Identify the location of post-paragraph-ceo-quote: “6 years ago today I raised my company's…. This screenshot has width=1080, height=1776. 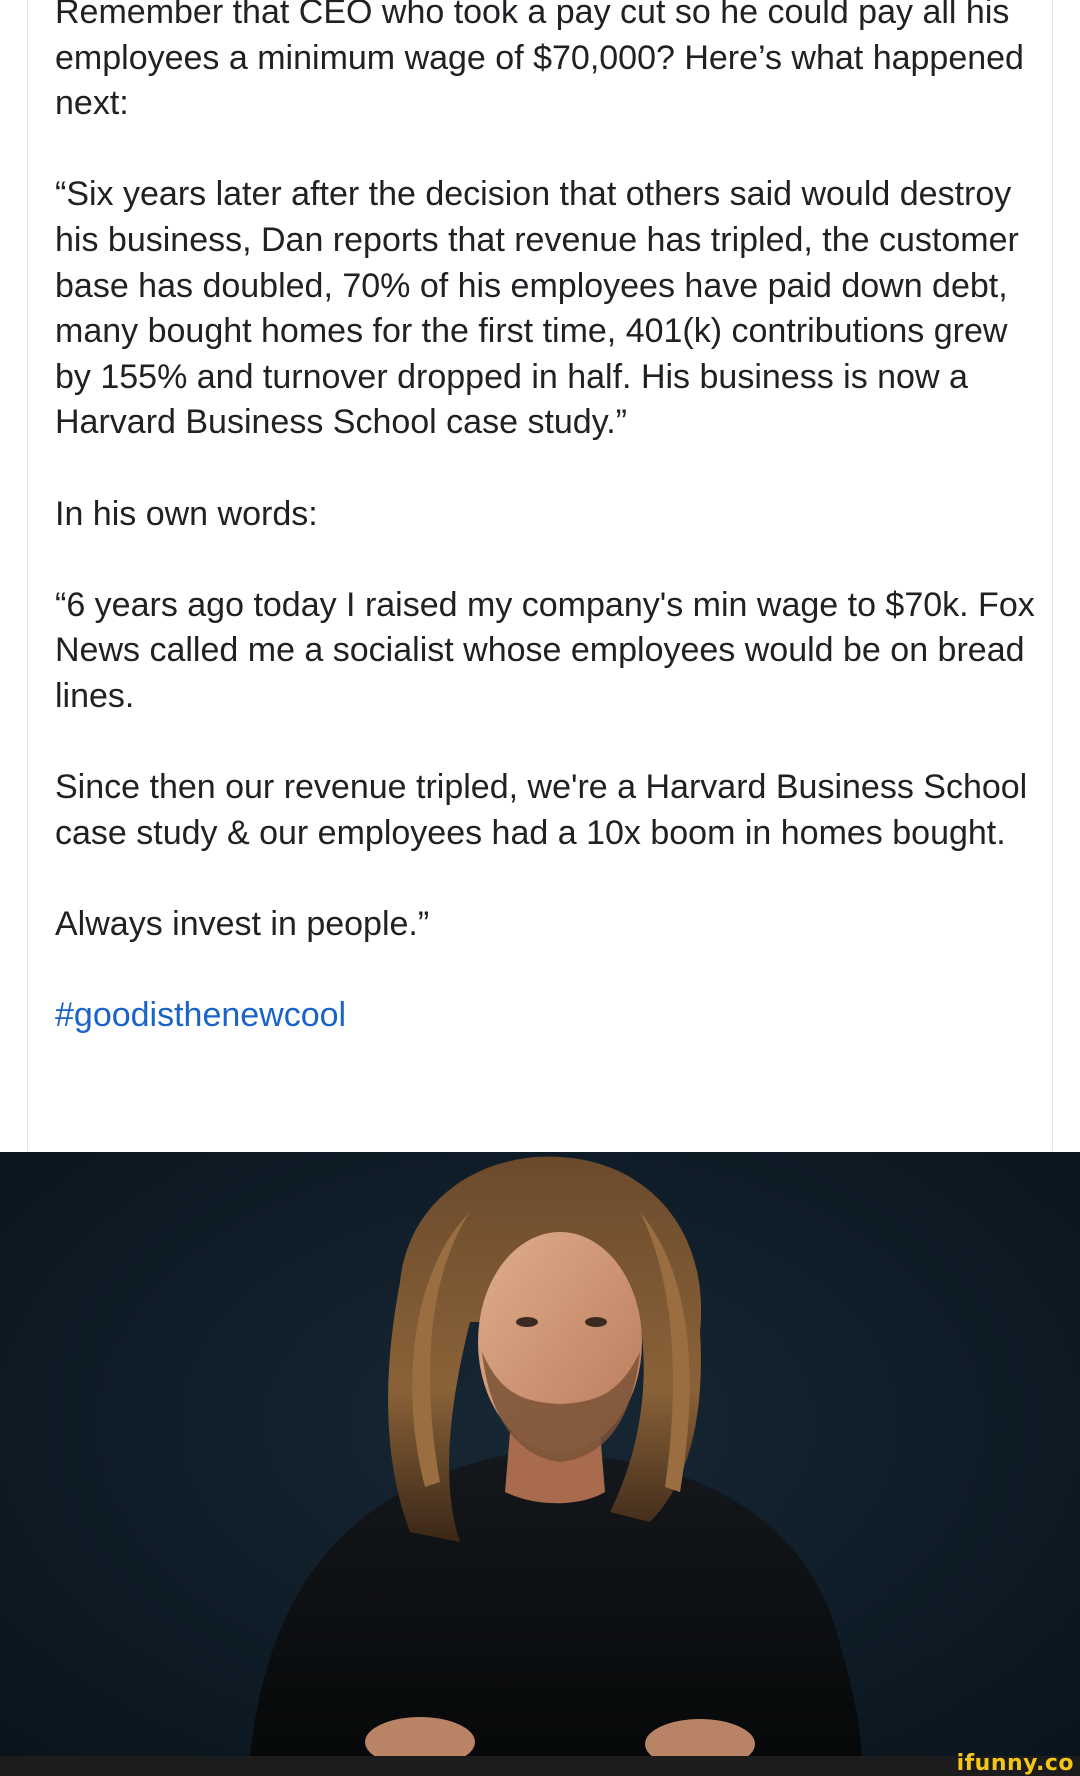
(545, 650).